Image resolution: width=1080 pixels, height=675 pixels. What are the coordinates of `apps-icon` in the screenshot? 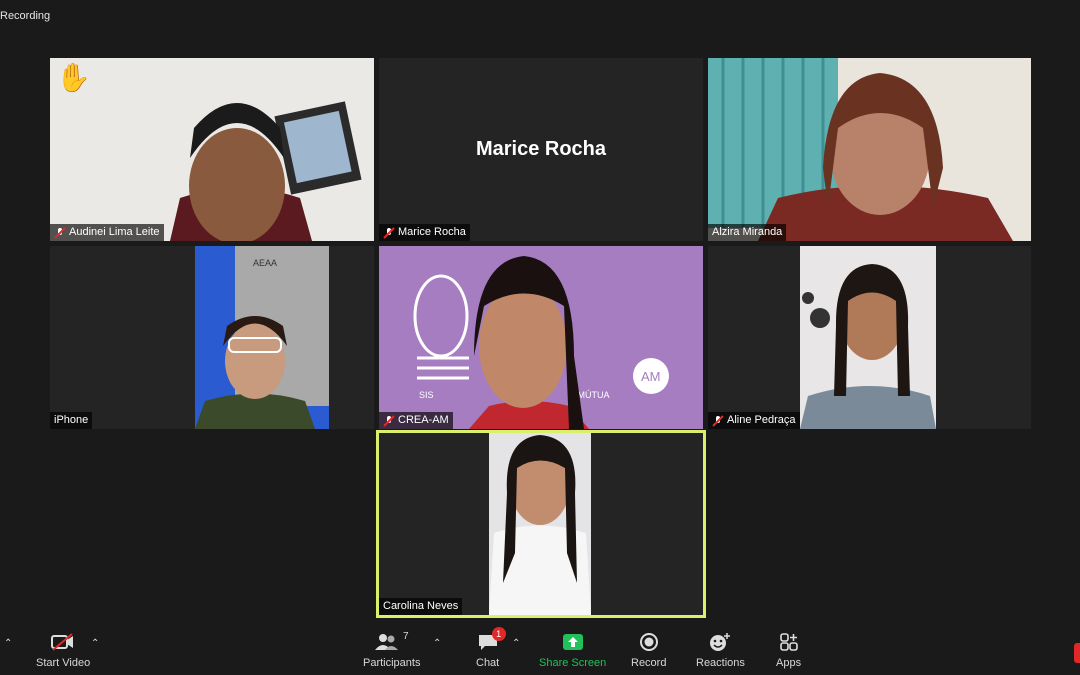 It's located at (789, 642).